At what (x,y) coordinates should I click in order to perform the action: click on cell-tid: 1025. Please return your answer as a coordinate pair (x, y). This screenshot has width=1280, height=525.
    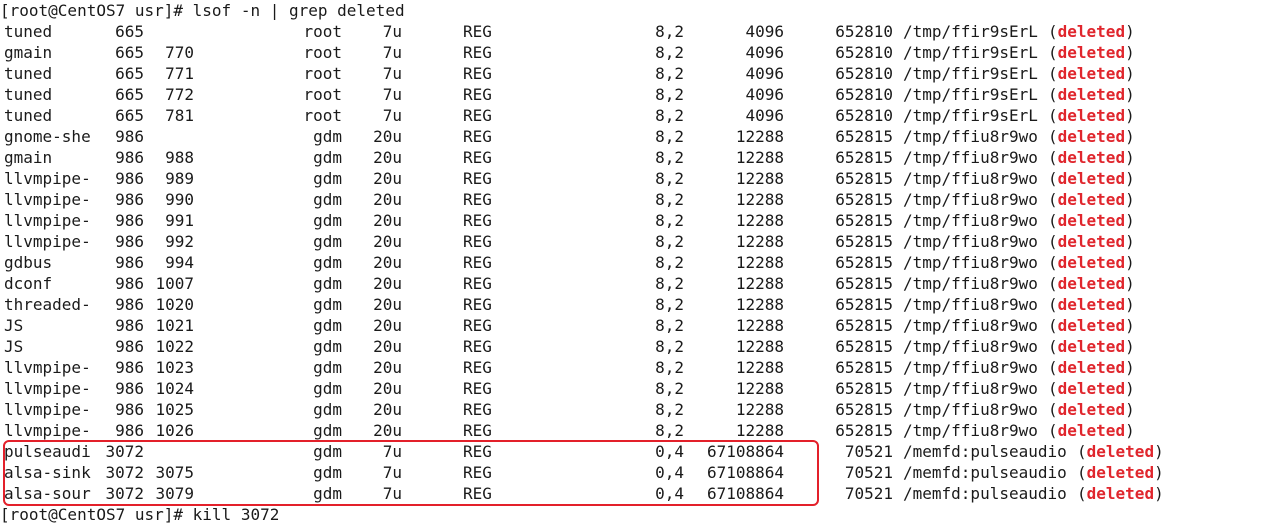
    Looking at the image, I should click on (174, 409).